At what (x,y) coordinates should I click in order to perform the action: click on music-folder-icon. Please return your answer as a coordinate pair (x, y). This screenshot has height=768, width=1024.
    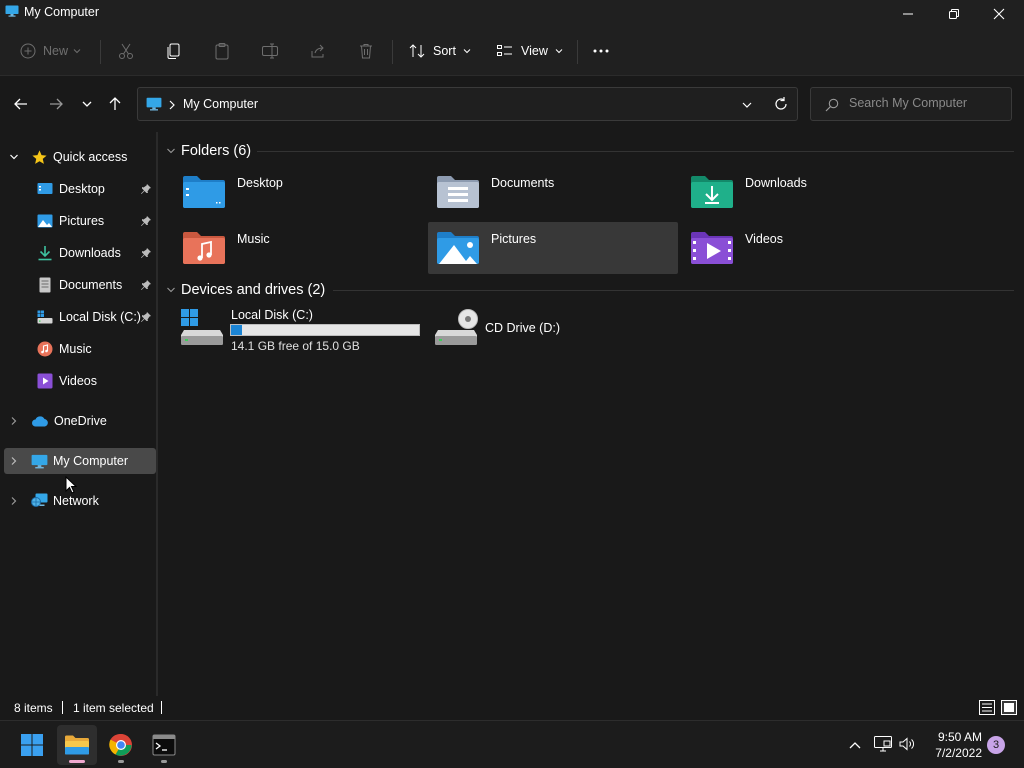
    Looking at the image, I should click on (204, 248).